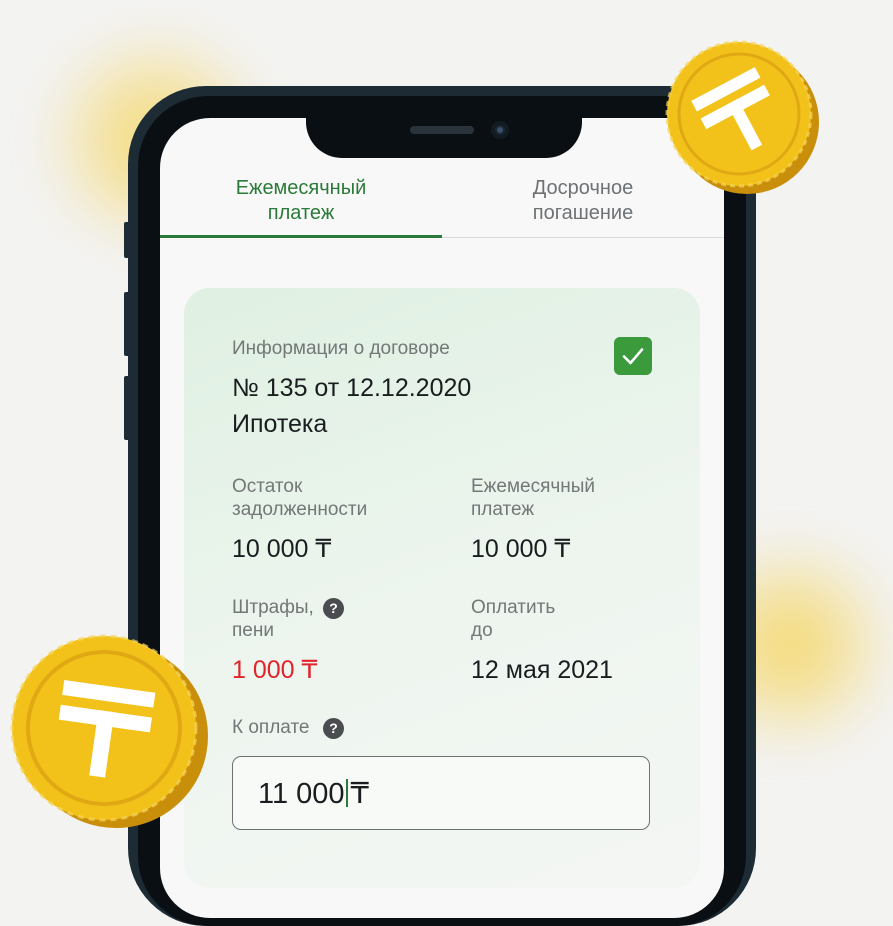 The width and height of the screenshot is (893, 926). What do you see at coordinates (521, 549) in the screenshot?
I see `monthly-payment-value: 10 000 ₸` at bounding box center [521, 549].